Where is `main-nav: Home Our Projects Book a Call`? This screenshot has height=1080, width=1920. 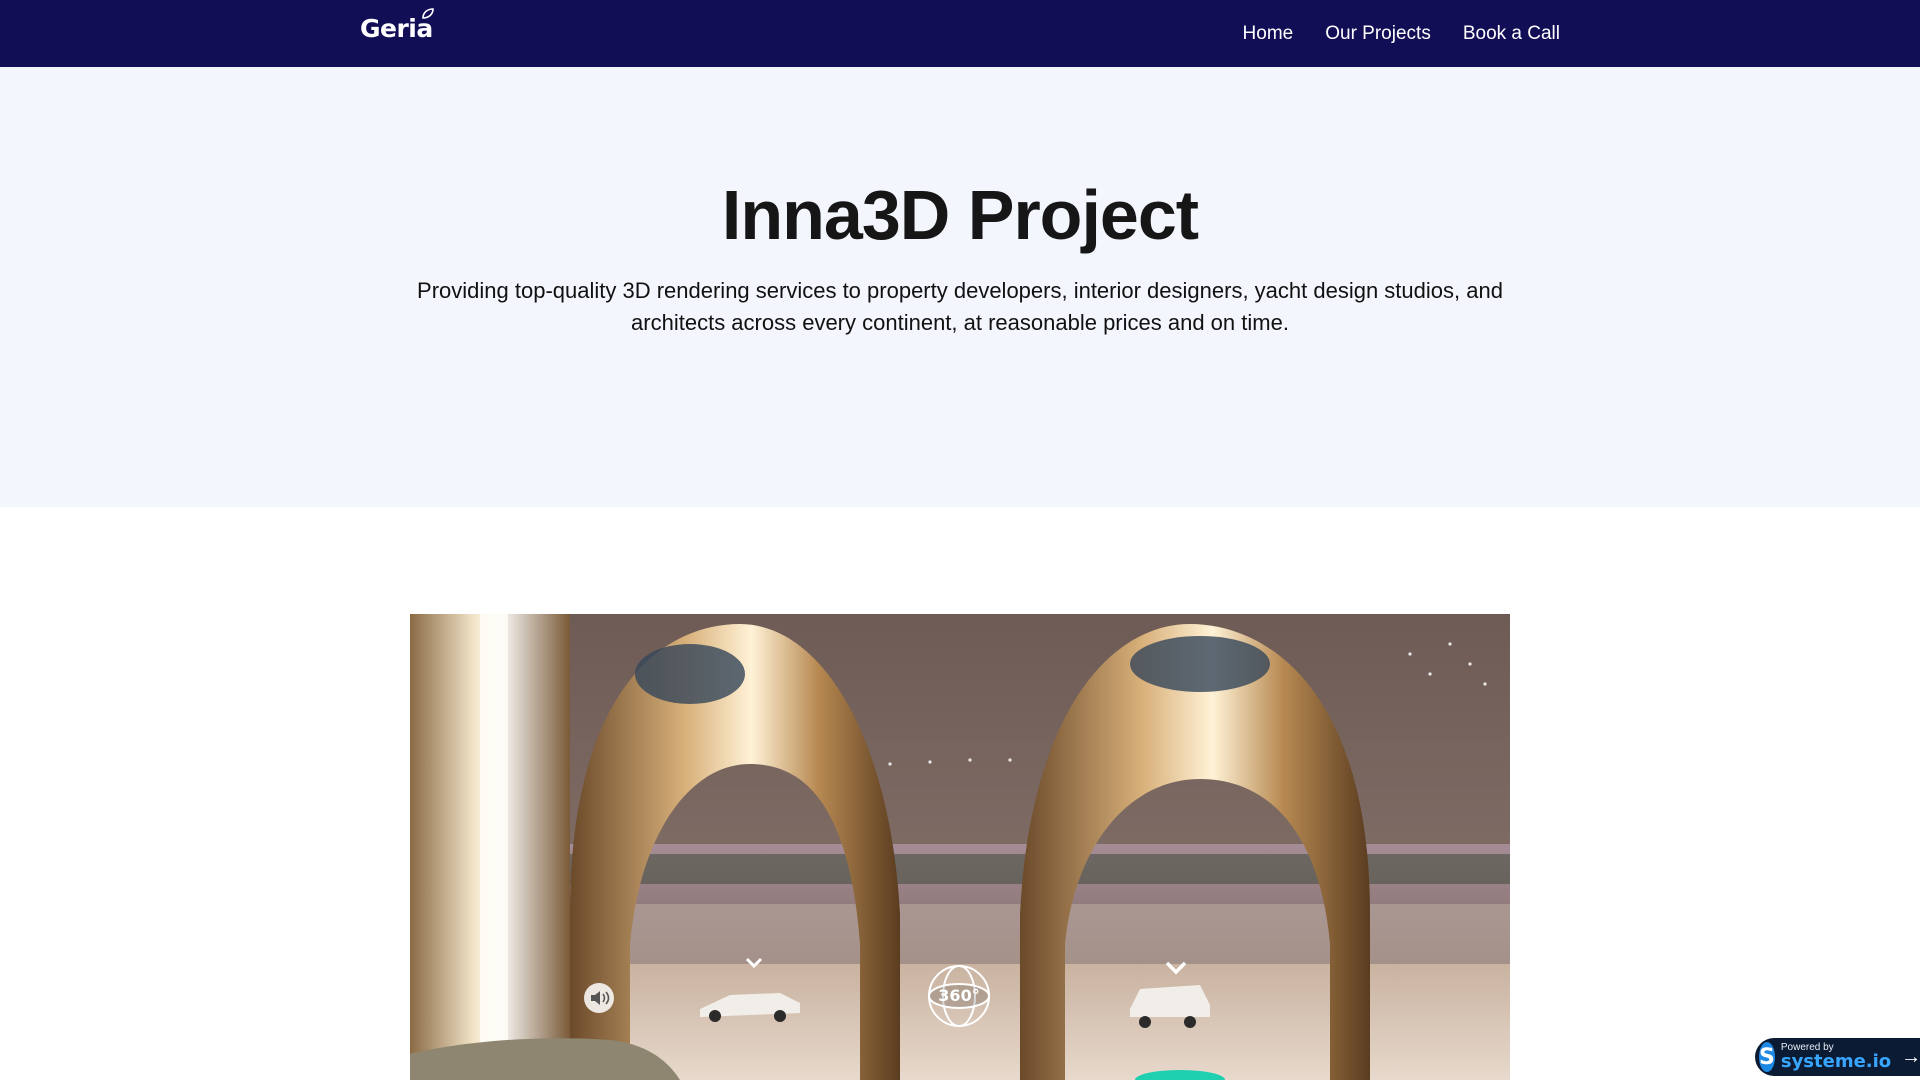 main-nav: Home Our Projects Book a Call is located at coordinates (1401, 33).